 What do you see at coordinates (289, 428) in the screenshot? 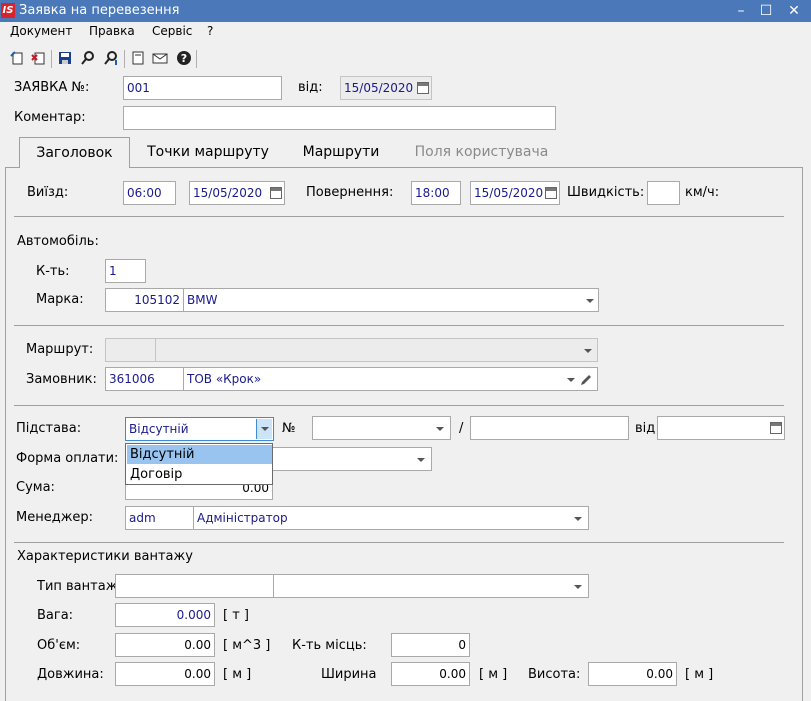
I see `basis-number-label: №` at bounding box center [289, 428].